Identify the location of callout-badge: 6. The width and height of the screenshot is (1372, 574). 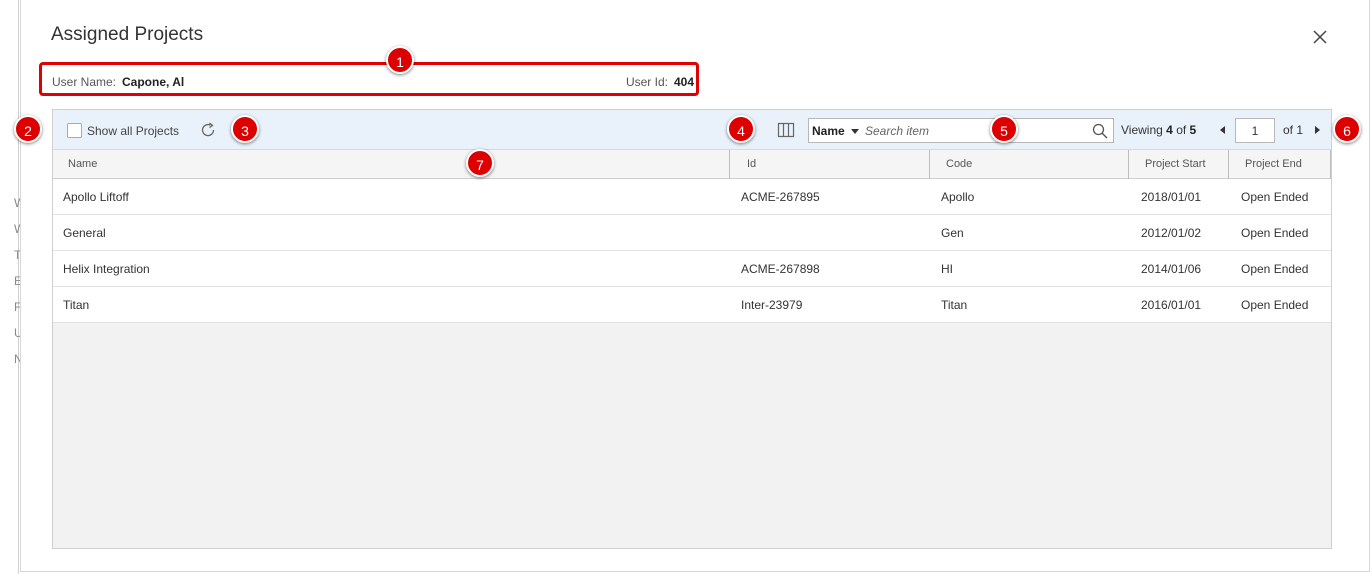
(1347, 129).